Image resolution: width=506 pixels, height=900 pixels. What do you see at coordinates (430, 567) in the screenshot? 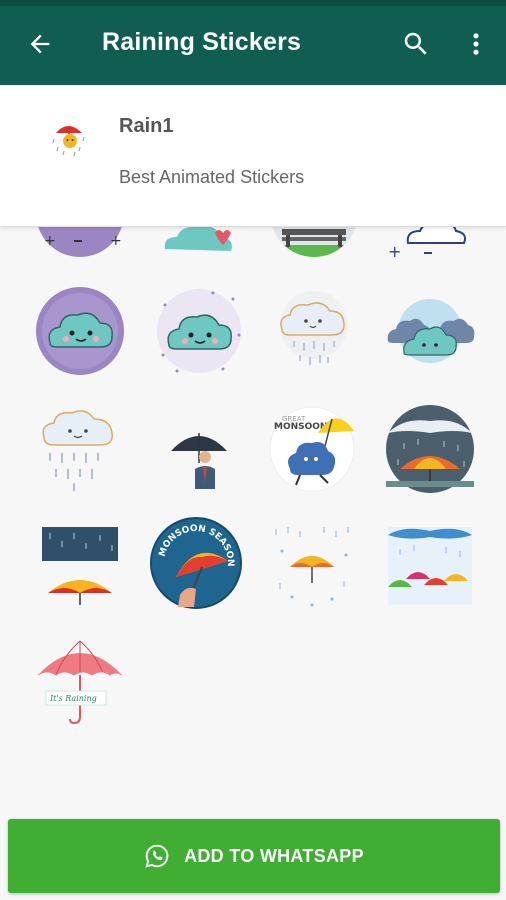
I see `sticker-colorful-umbrellas` at bounding box center [430, 567].